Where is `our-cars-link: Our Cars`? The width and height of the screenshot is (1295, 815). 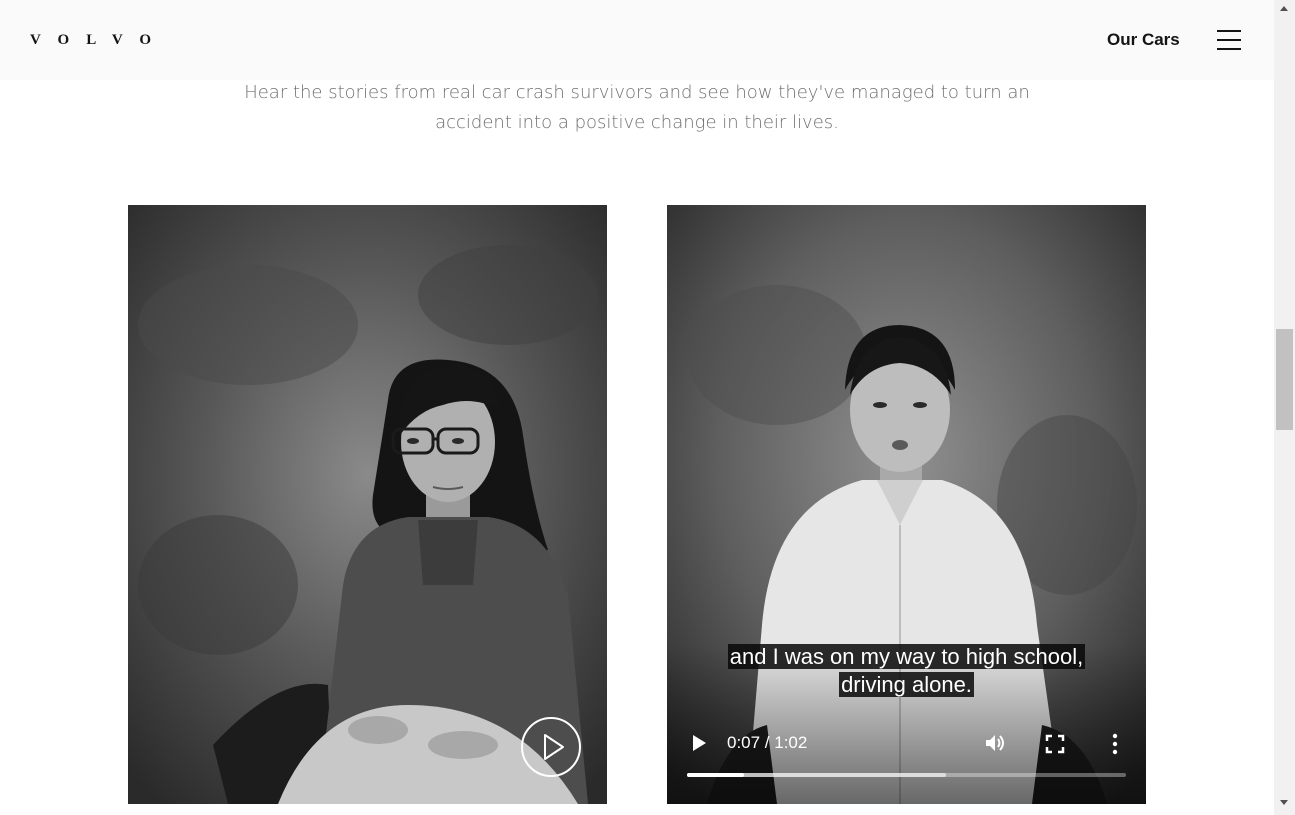
our-cars-link: Our Cars is located at coordinates (1143, 40).